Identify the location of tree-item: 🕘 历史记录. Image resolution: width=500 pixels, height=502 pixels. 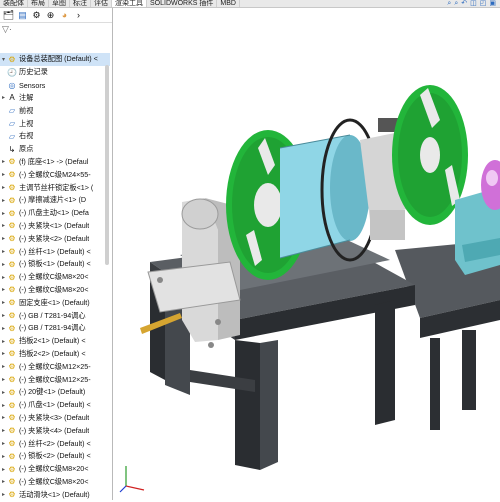
(55, 72).